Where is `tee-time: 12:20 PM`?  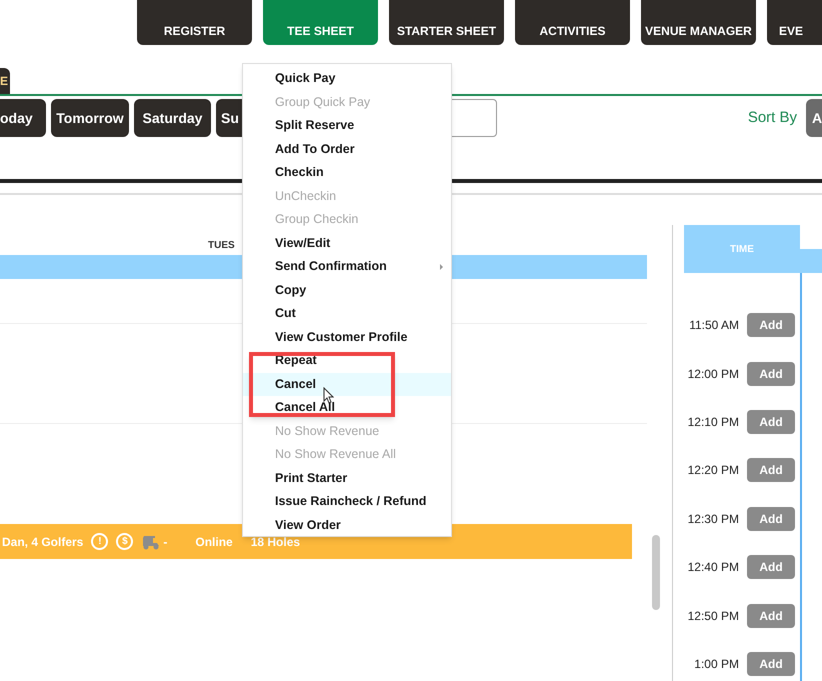 tee-time: 12:20 PM is located at coordinates (713, 471).